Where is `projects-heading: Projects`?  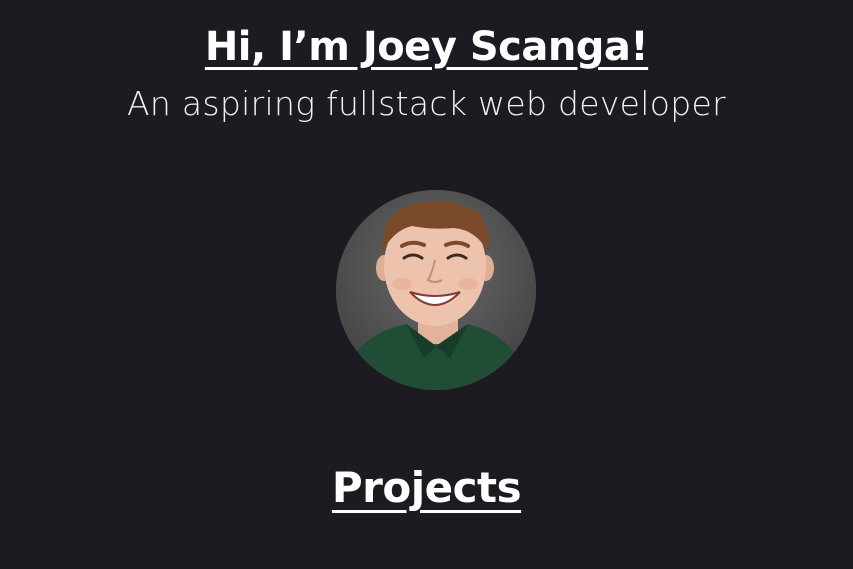 projects-heading: Projects is located at coordinates (426, 488).